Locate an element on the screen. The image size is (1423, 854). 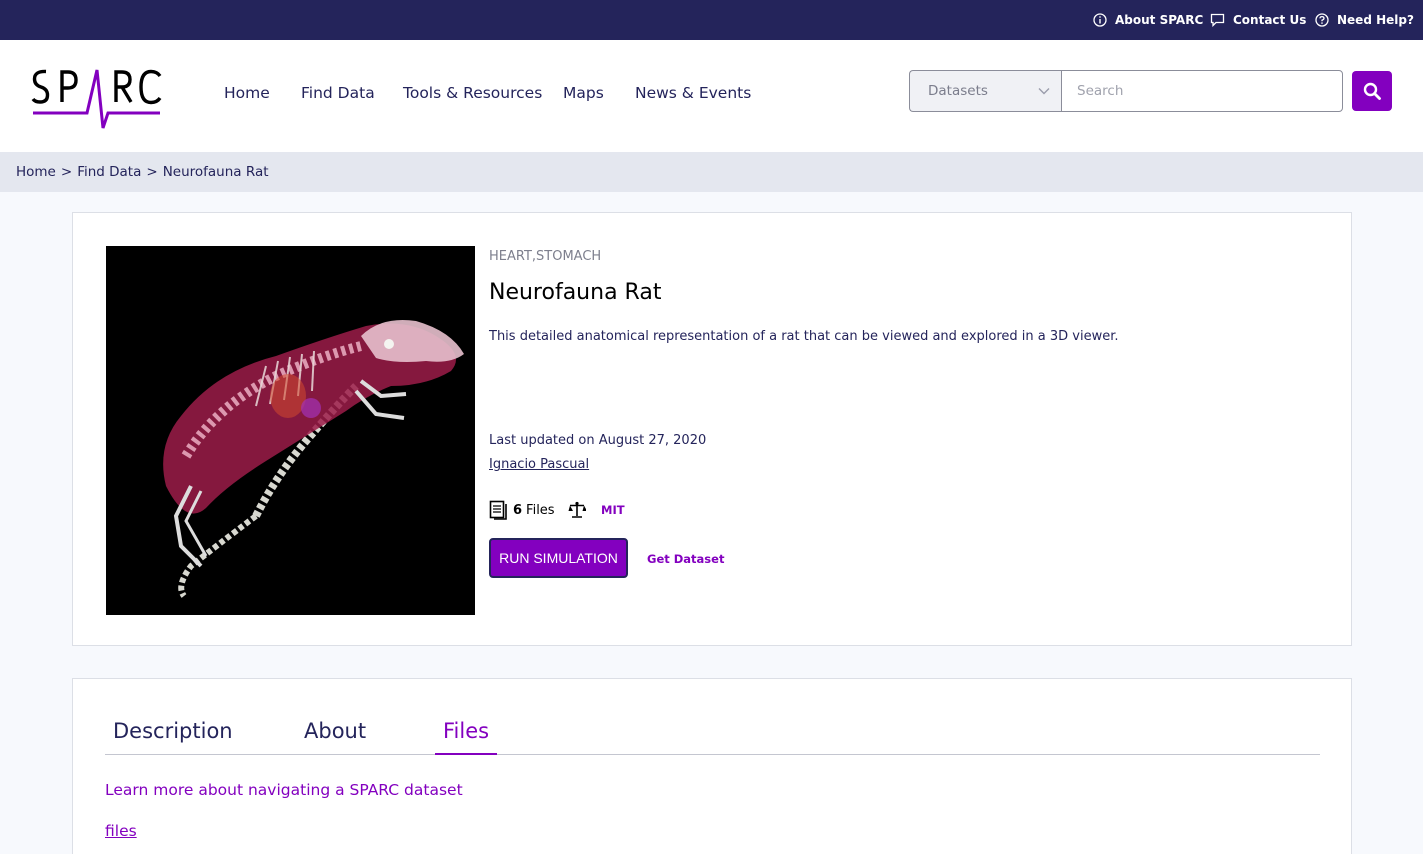
chevron-down-icon is located at coordinates (1044, 91).